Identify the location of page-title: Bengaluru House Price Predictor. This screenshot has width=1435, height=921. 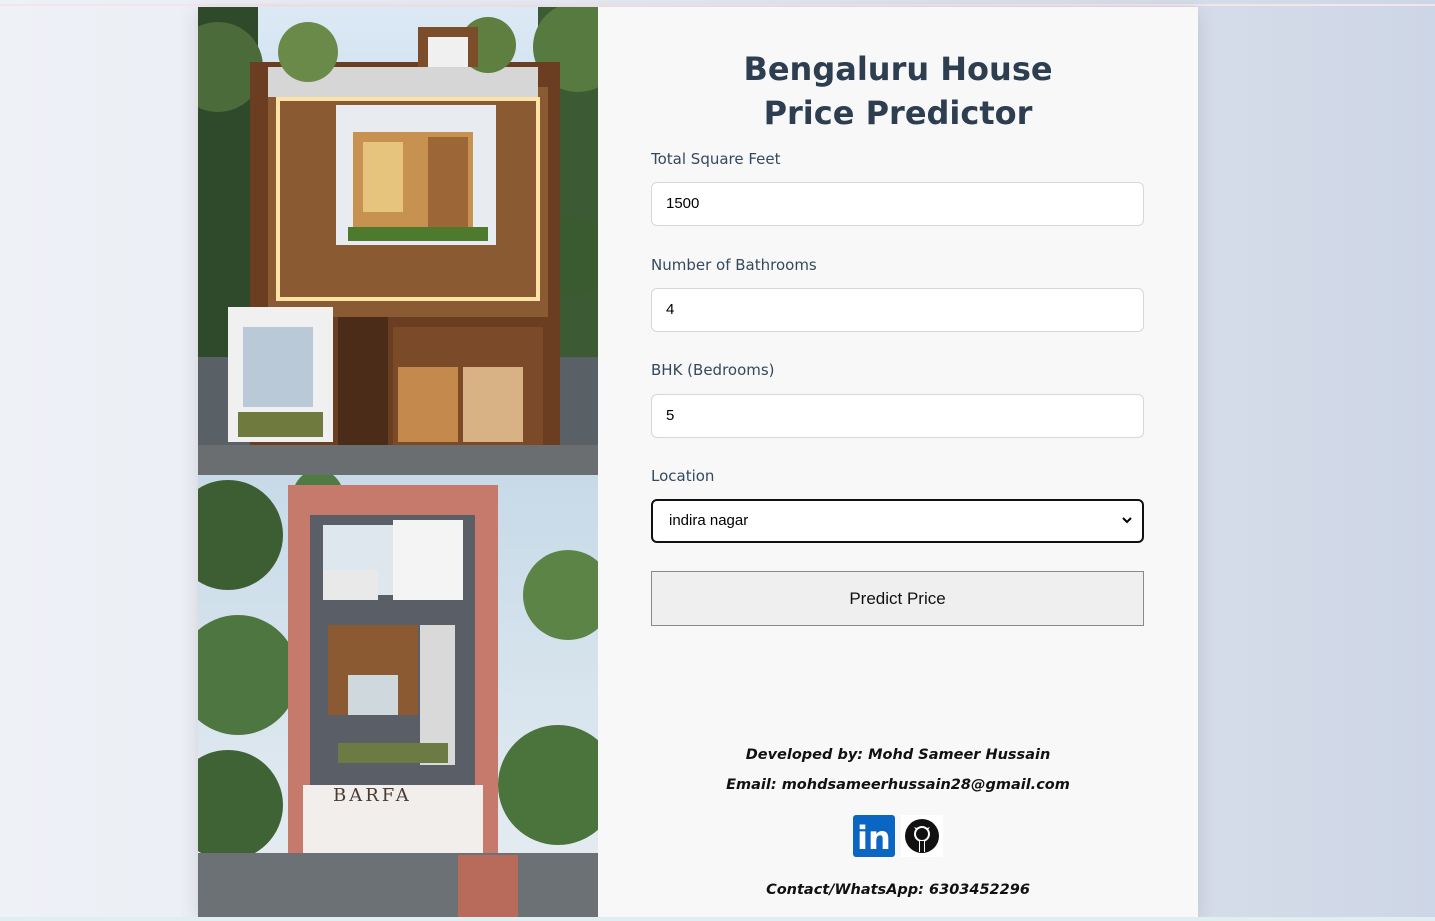
(898, 91).